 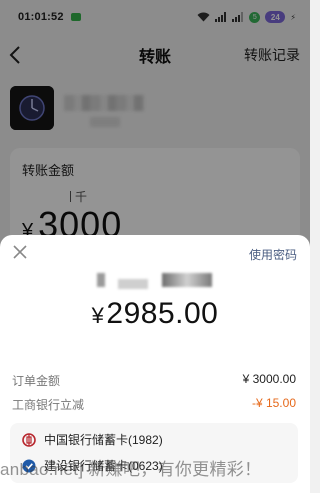 What do you see at coordinates (48, 405) in the screenshot?
I see `discount-label: 工商银行立减` at bounding box center [48, 405].